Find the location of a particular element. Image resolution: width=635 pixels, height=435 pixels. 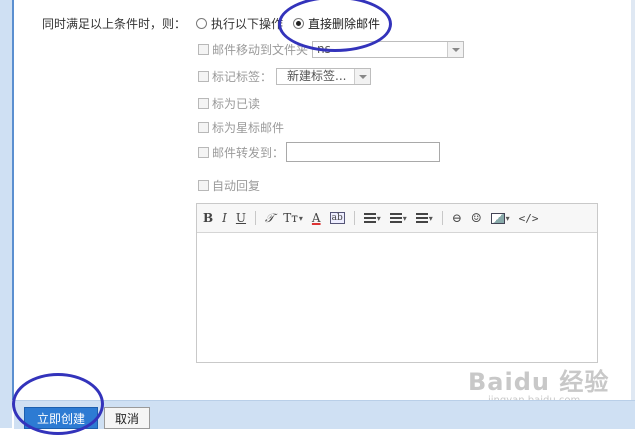

underline-button: U is located at coordinates (241, 218).